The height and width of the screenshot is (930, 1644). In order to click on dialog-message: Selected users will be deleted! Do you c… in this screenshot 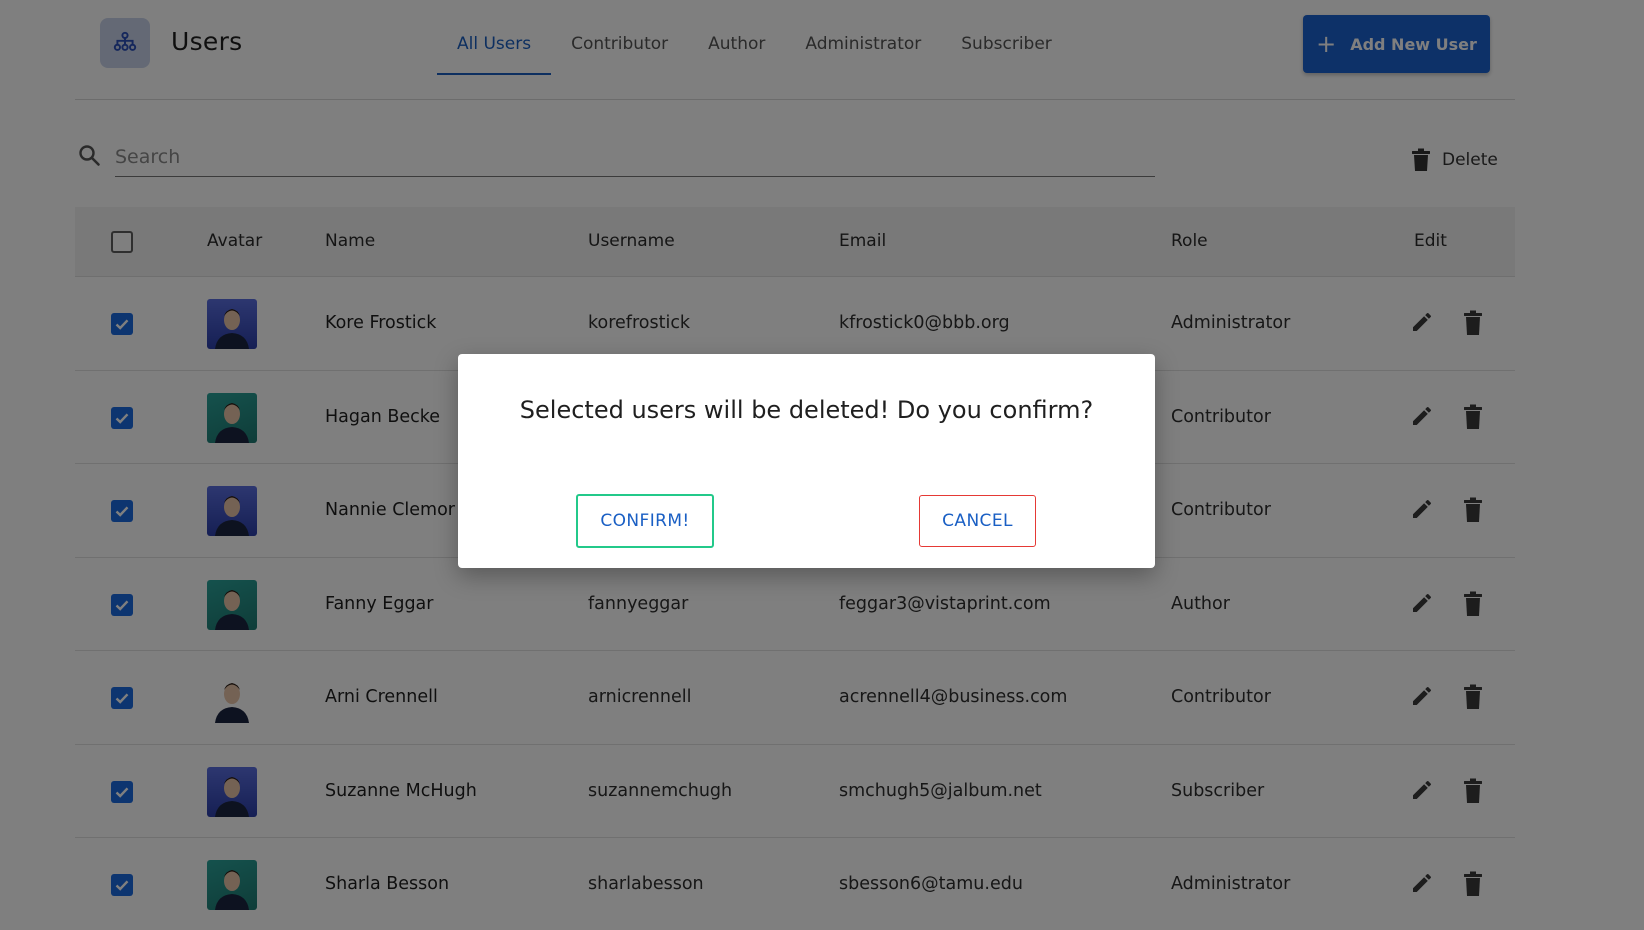, I will do `click(806, 410)`.